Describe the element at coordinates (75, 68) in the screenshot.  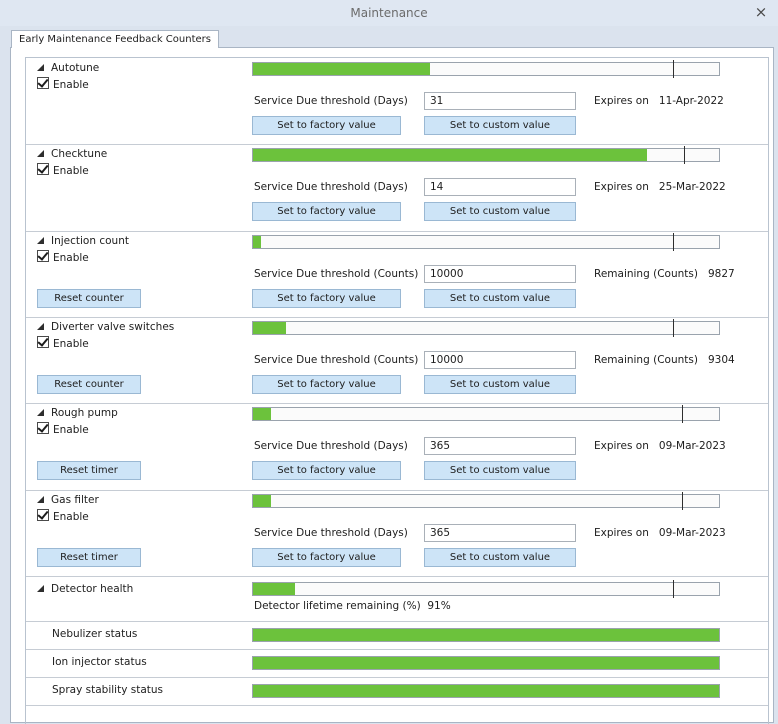
I see `section-title: Autotune` at that location.